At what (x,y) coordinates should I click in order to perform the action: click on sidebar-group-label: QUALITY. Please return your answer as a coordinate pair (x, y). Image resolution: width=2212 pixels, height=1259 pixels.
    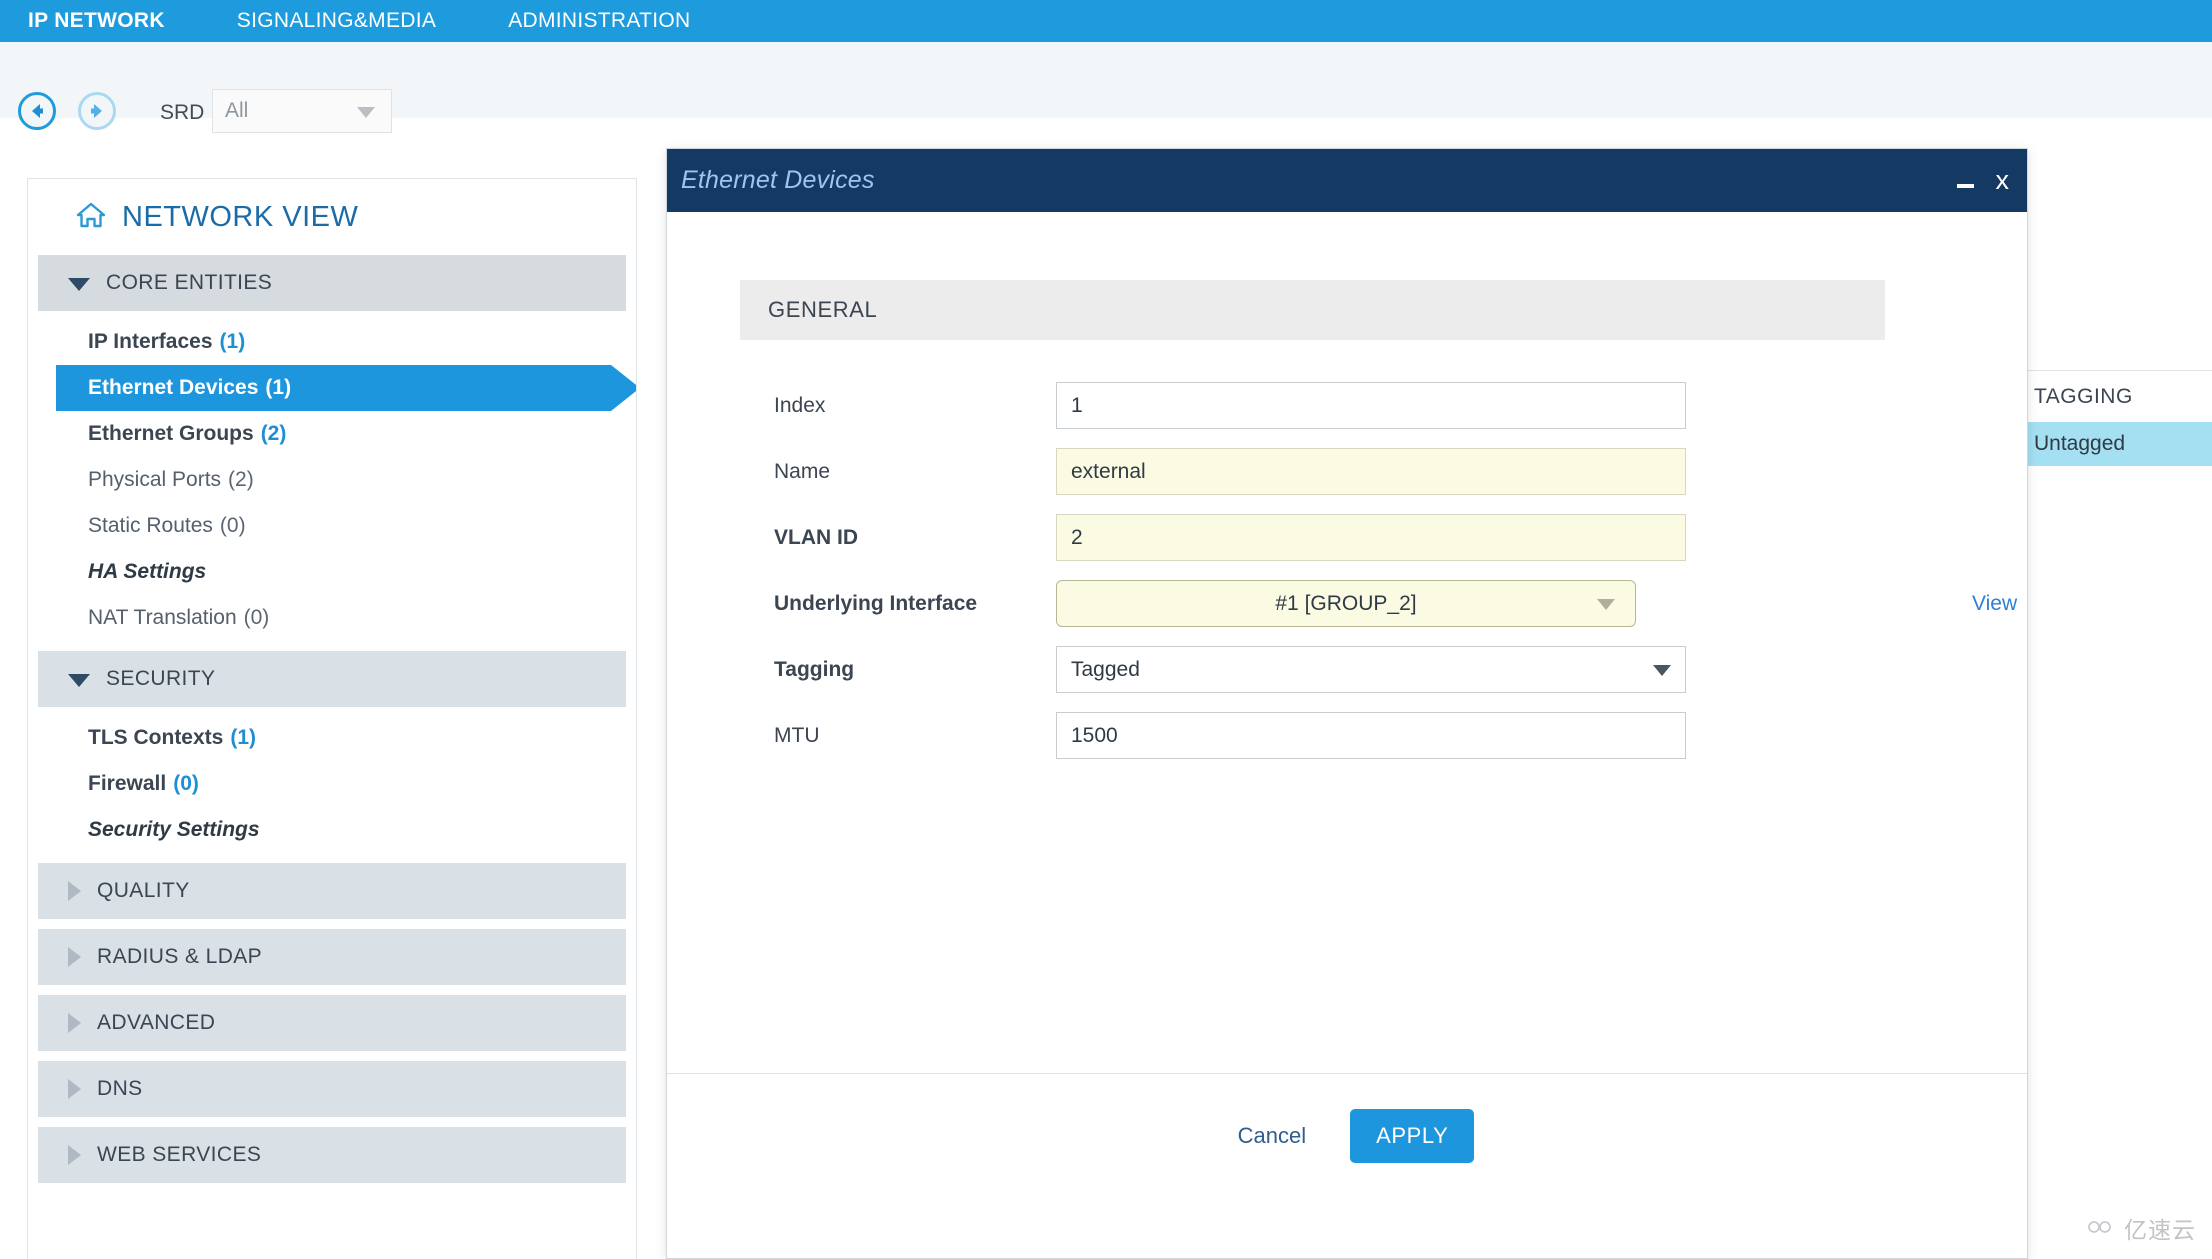
    Looking at the image, I should click on (143, 890).